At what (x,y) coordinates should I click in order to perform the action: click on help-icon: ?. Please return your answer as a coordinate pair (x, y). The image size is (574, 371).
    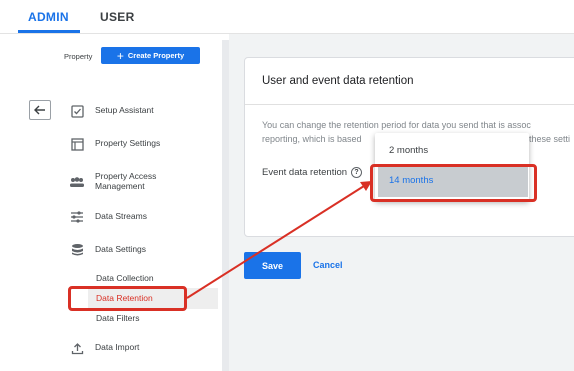
    Looking at the image, I should click on (357, 172).